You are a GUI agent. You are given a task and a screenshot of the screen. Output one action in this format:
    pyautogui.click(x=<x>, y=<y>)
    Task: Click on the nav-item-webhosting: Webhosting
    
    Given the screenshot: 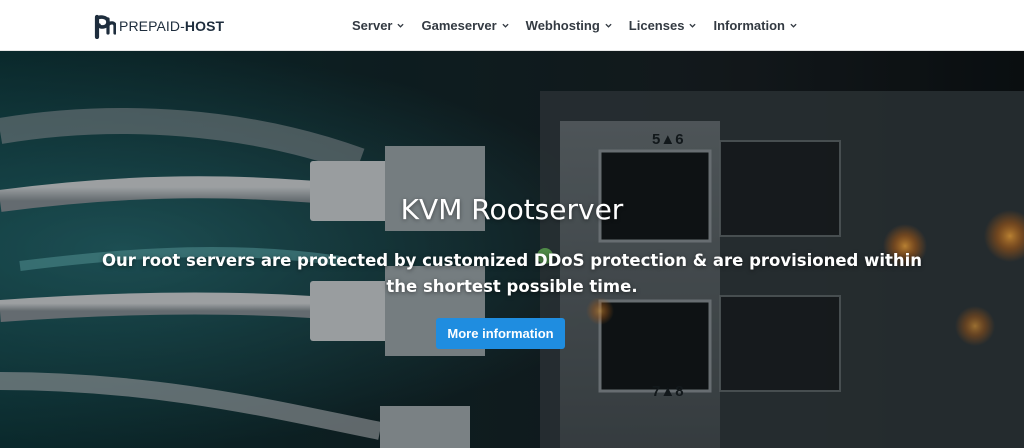 What is the action you would take?
    pyautogui.click(x=569, y=25)
    